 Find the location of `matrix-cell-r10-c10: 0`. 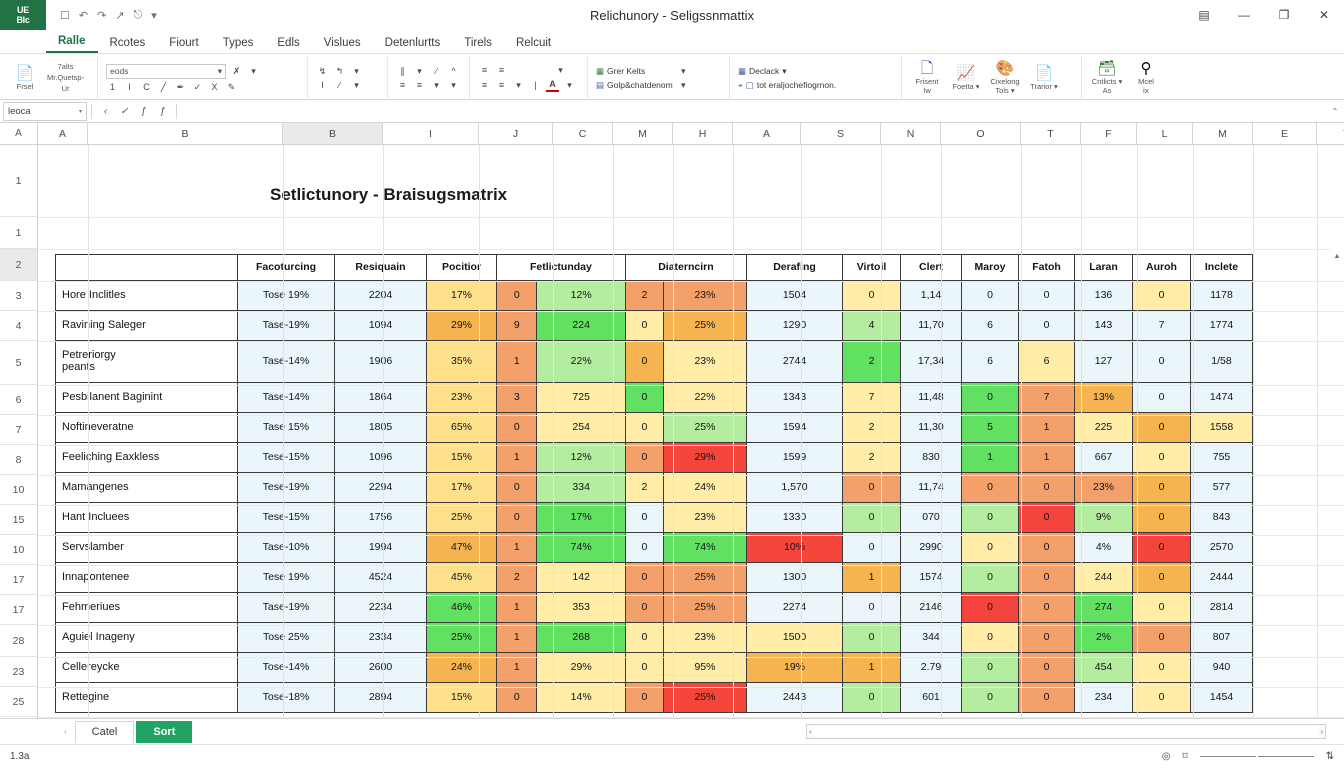

matrix-cell-r10-c10: 0 is located at coordinates (990, 607).